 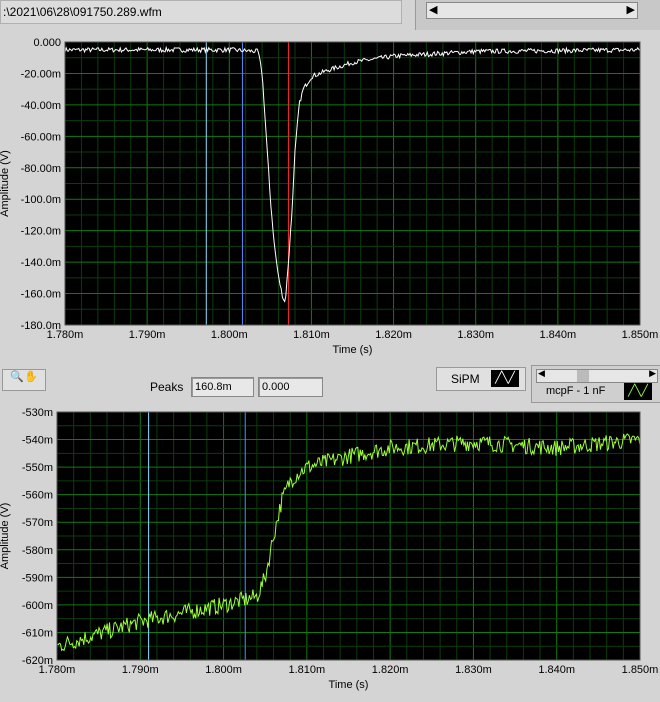 What do you see at coordinates (31, 377) in the screenshot?
I see `pan-hand-icon: ✋` at bounding box center [31, 377].